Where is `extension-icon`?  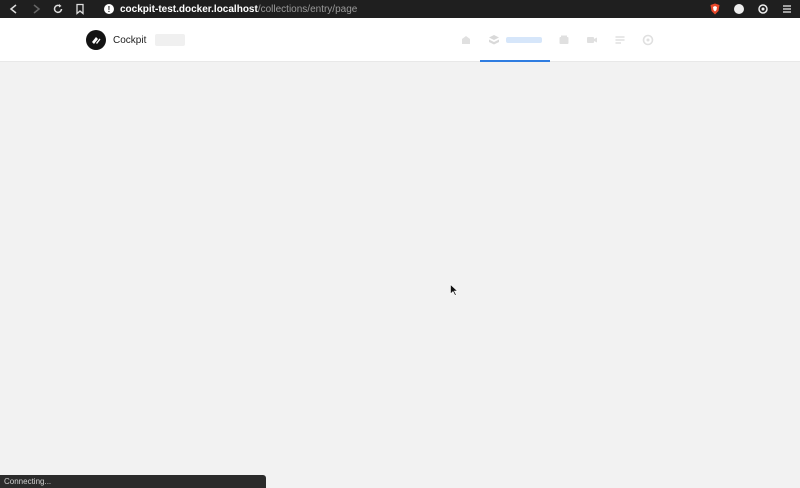 extension-icon is located at coordinates (739, 9).